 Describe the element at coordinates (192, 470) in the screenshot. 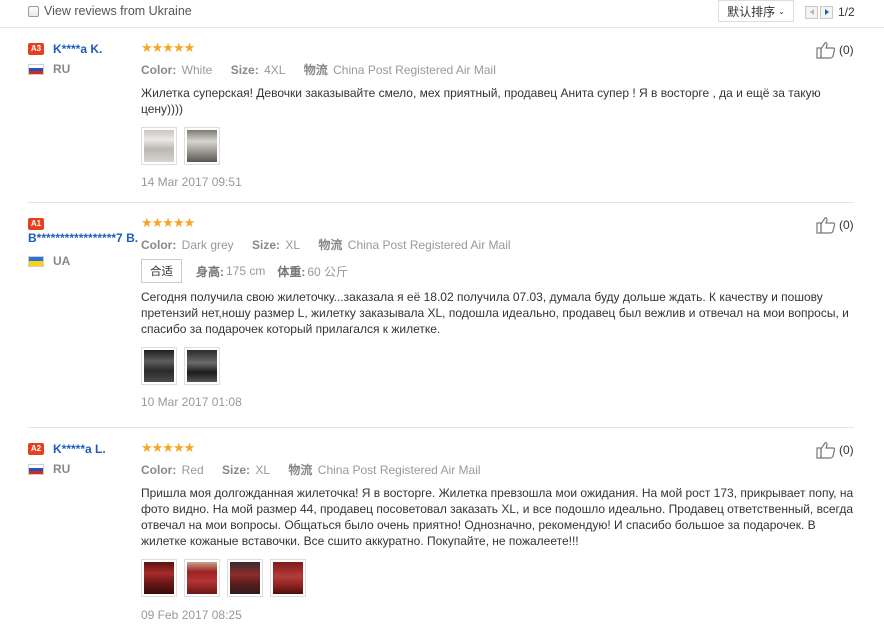

I see `color-value: Red` at that location.